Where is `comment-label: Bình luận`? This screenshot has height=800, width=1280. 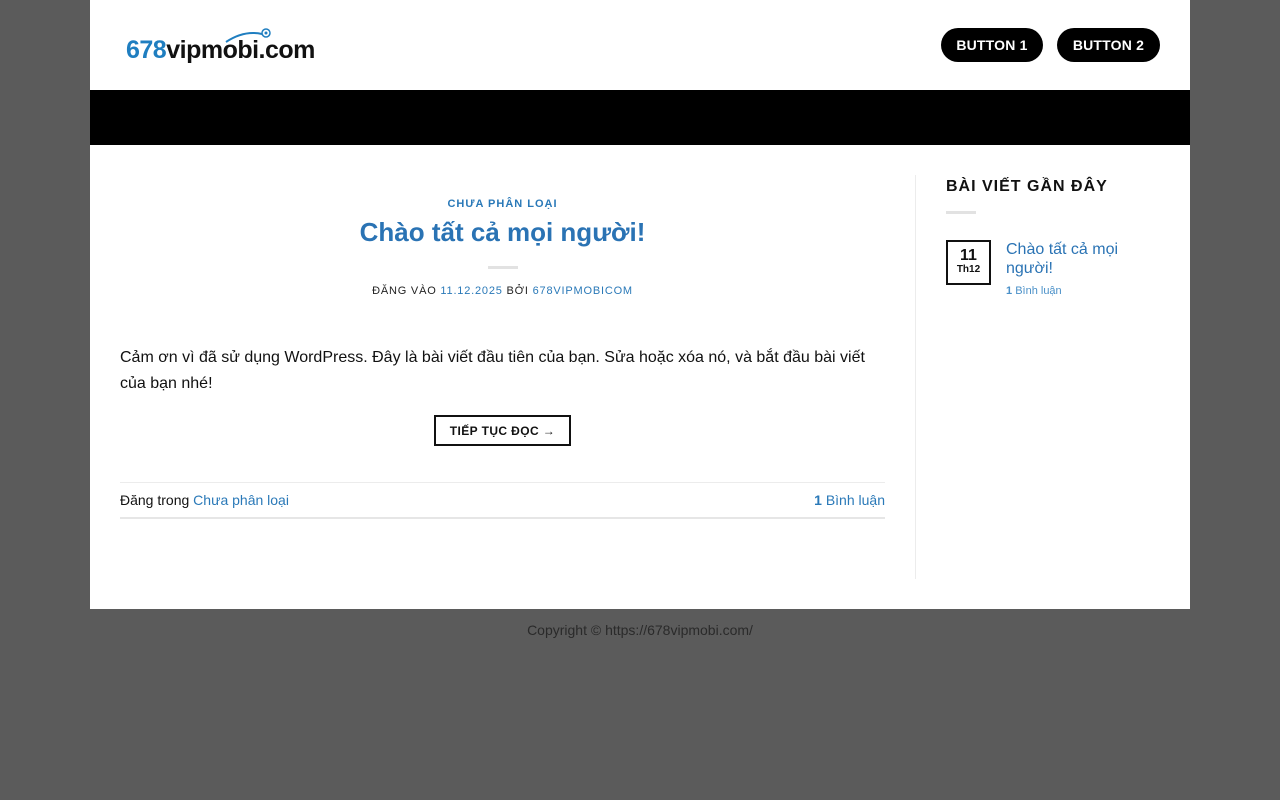 comment-label: Bình luận is located at coordinates (855, 500).